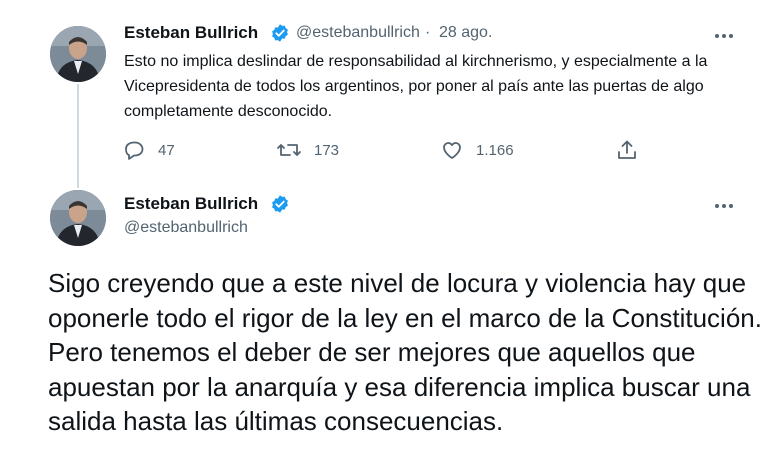 The image size is (780, 476). What do you see at coordinates (452, 150) in the screenshot?
I see `heart-icon` at bounding box center [452, 150].